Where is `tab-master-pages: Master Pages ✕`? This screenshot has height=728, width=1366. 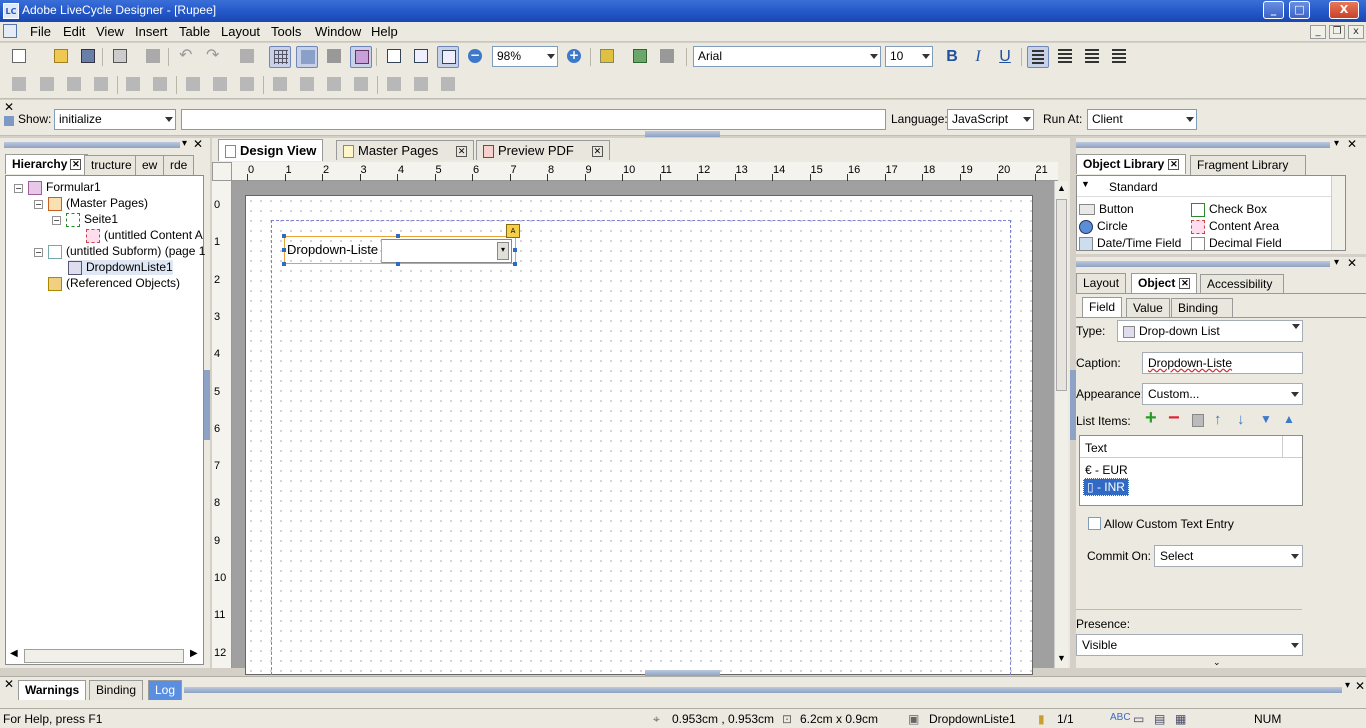 tab-master-pages: Master Pages ✕ is located at coordinates (405, 150).